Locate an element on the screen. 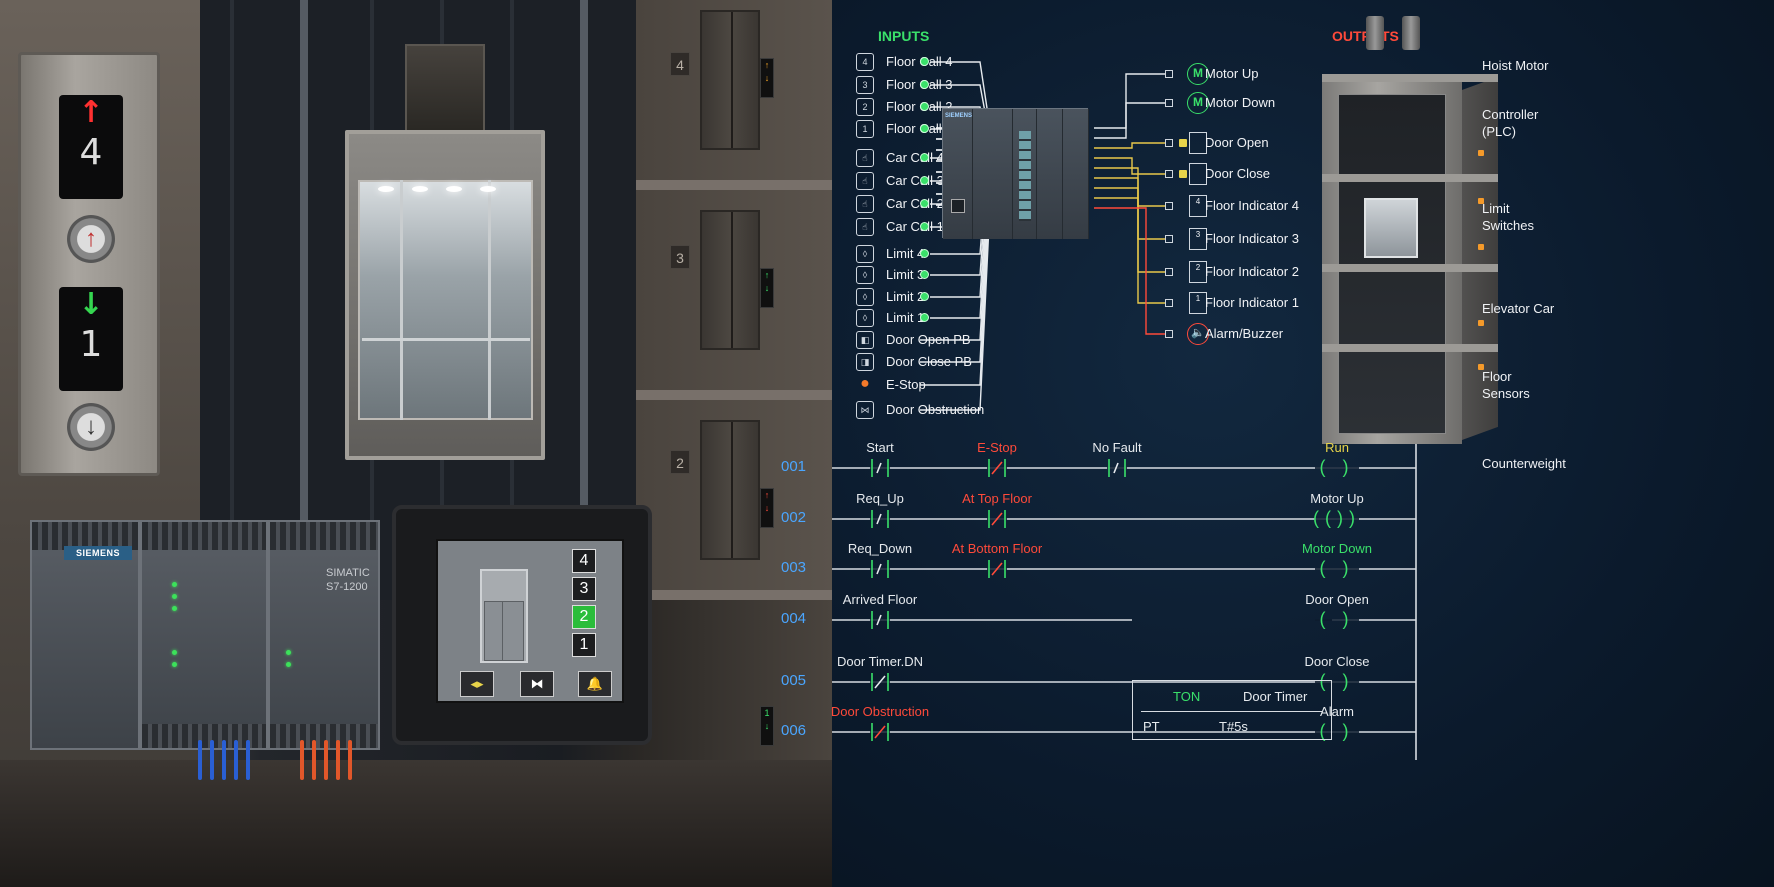 This screenshot has height=887, width=1774. callout-limit-switches: Limit Switches is located at coordinates (1508, 217).